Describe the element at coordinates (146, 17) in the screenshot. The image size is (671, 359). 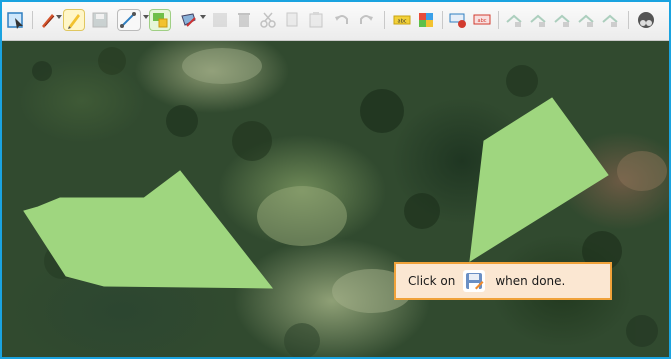
I see `dropdown-icon` at that location.